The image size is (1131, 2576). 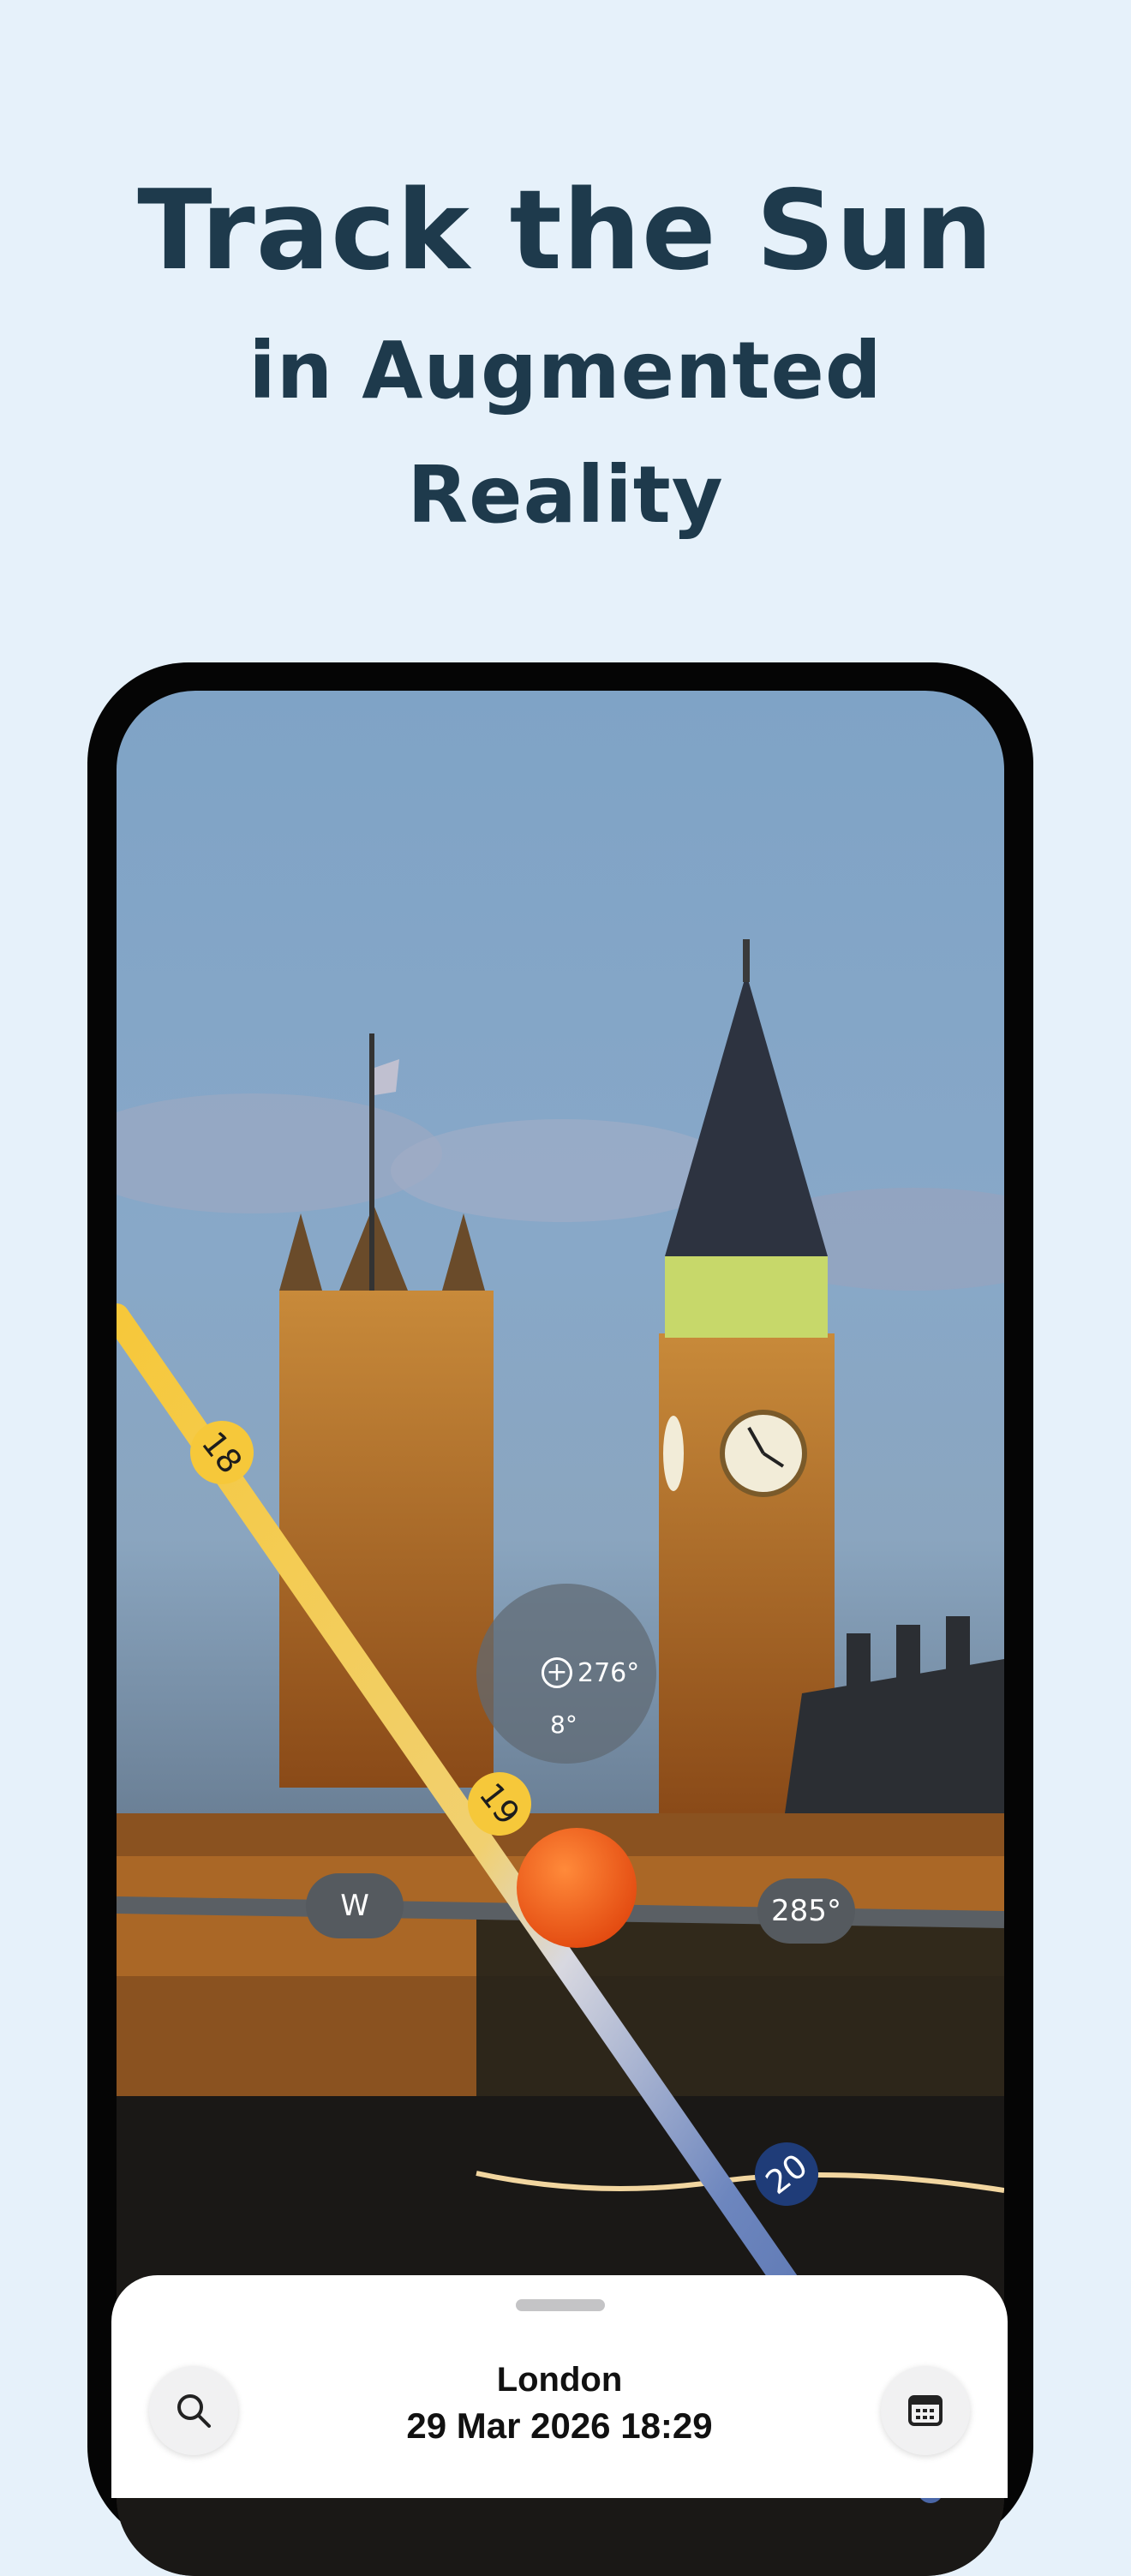 I want to click on calendar-icon, so click(x=925, y=2410).